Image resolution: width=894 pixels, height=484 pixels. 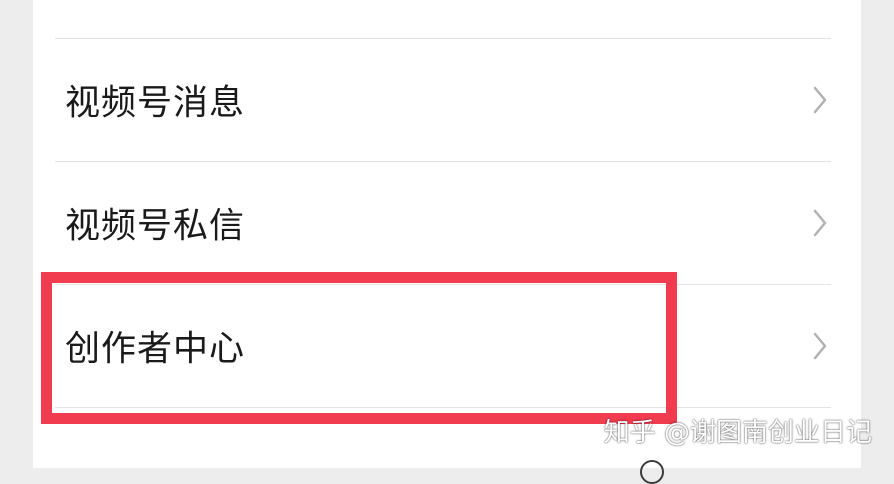 What do you see at coordinates (155, 226) in the screenshot?
I see `menu-item-label: 视频号私信` at bounding box center [155, 226].